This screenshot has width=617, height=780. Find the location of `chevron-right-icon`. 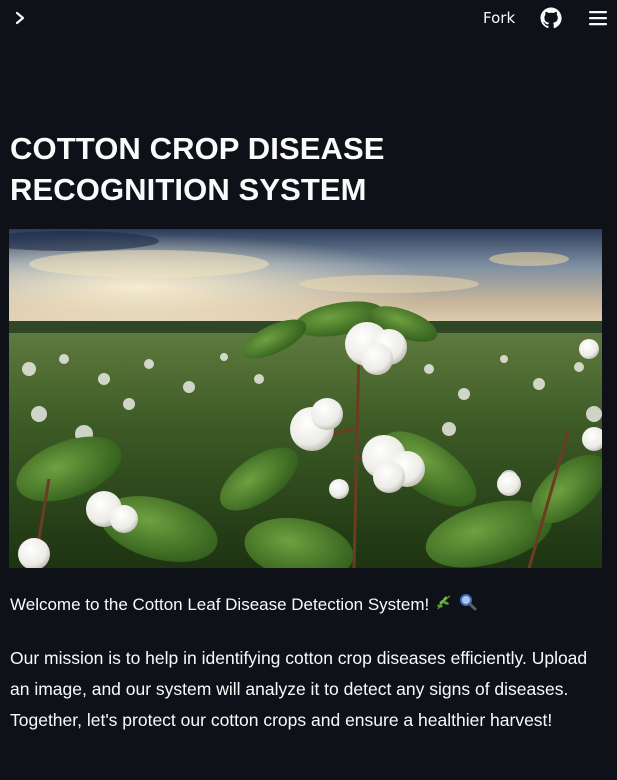

chevron-right-icon is located at coordinates (20, 18).